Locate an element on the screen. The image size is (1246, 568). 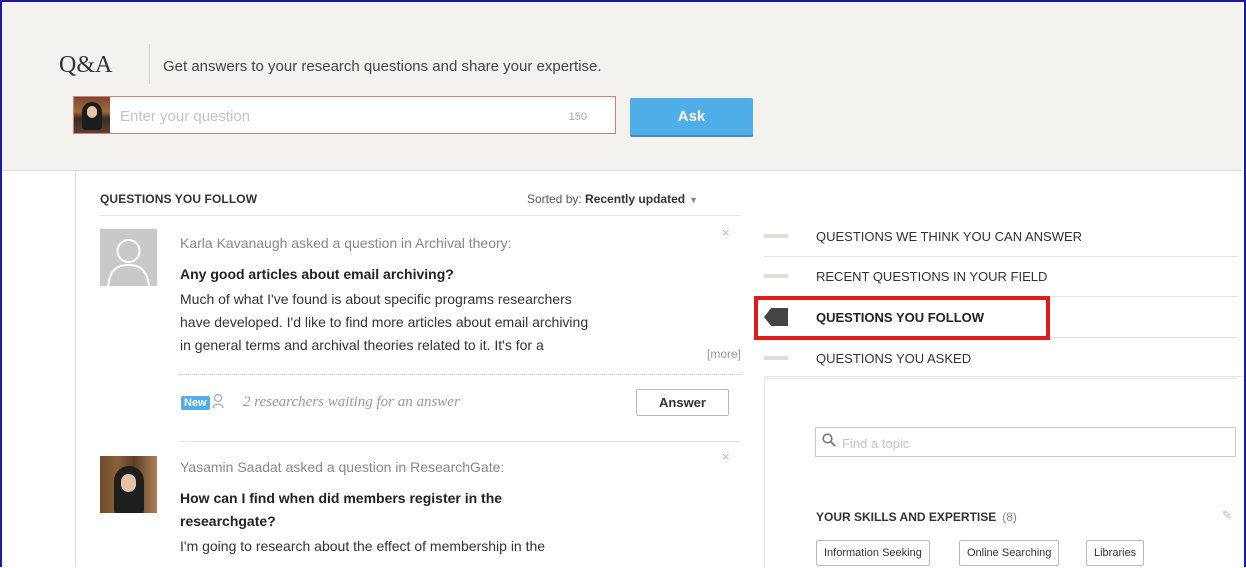
skill-tag: Online Searching is located at coordinates (1009, 553).